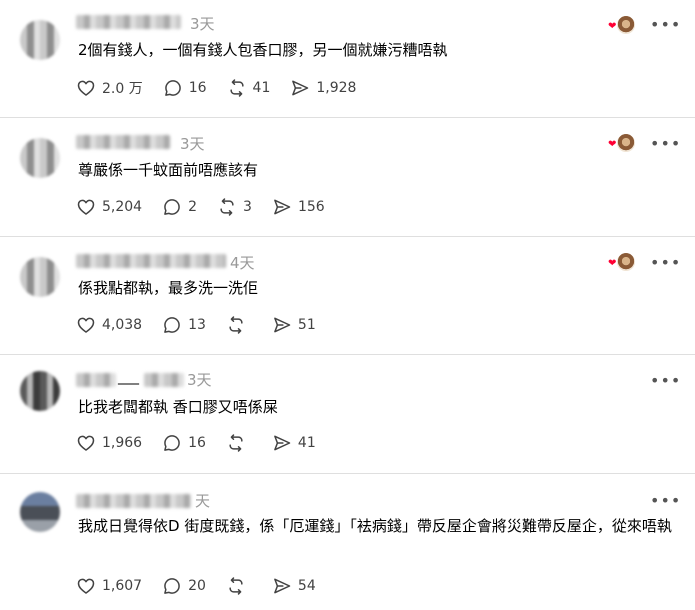 The width and height of the screenshot is (695, 610). I want to click on action-bar: 5,204 2 3 156, so click(210, 207).